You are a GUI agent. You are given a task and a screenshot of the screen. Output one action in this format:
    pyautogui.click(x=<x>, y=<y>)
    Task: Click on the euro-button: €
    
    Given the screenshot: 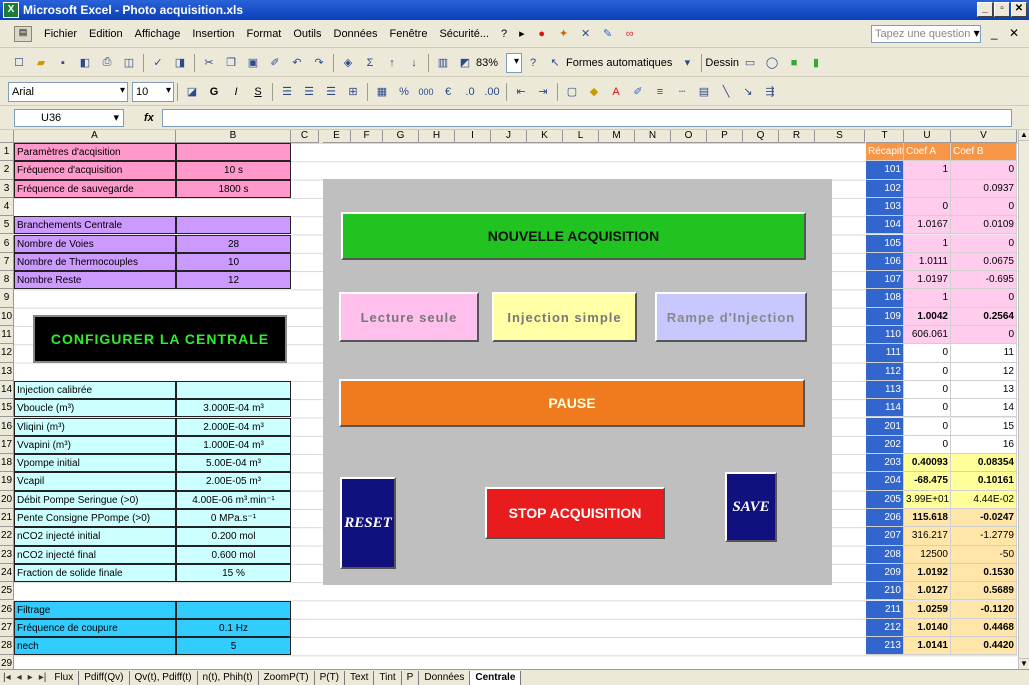 What is the action you would take?
    pyautogui.click(x=448, y=92)
    